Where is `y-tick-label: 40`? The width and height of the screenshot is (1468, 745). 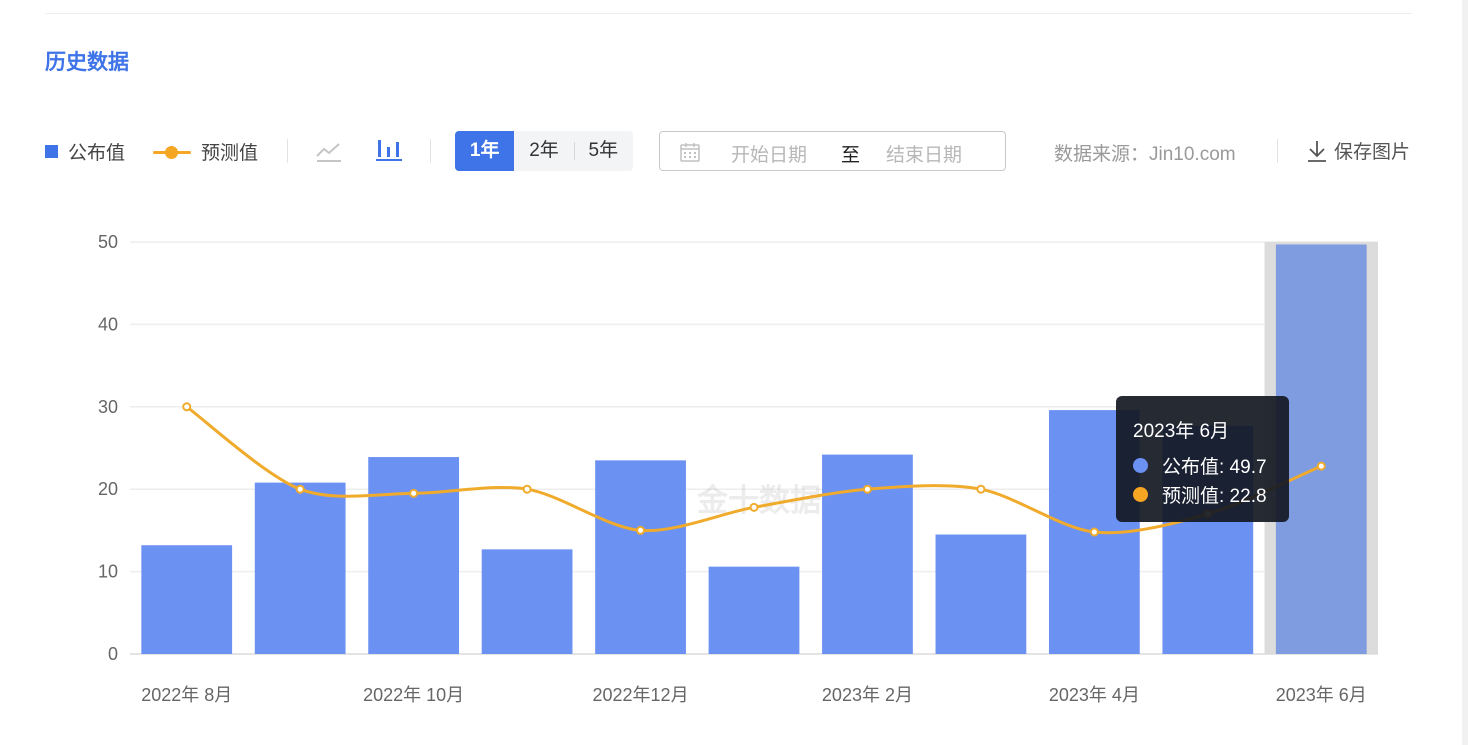
y-tick-label: 40 is located at coordinates (108, 324).